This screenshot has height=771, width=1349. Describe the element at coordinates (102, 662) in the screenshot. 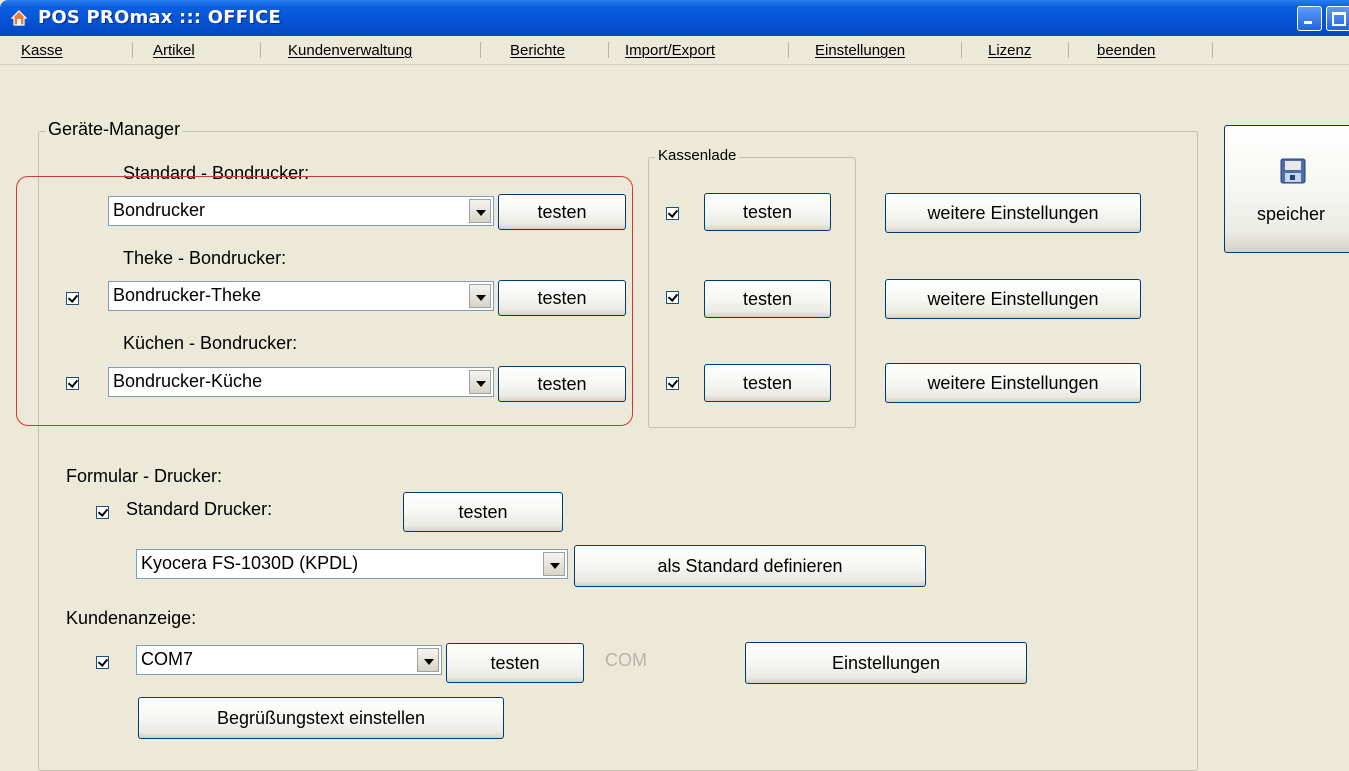

I see `kundenanzeige-checkbox` at that location.